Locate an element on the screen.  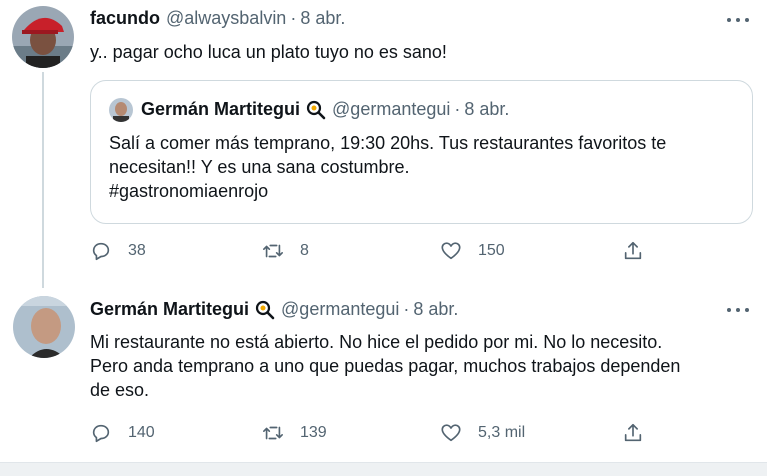
retweet-count: 8 is located at coordinates (304, 250).